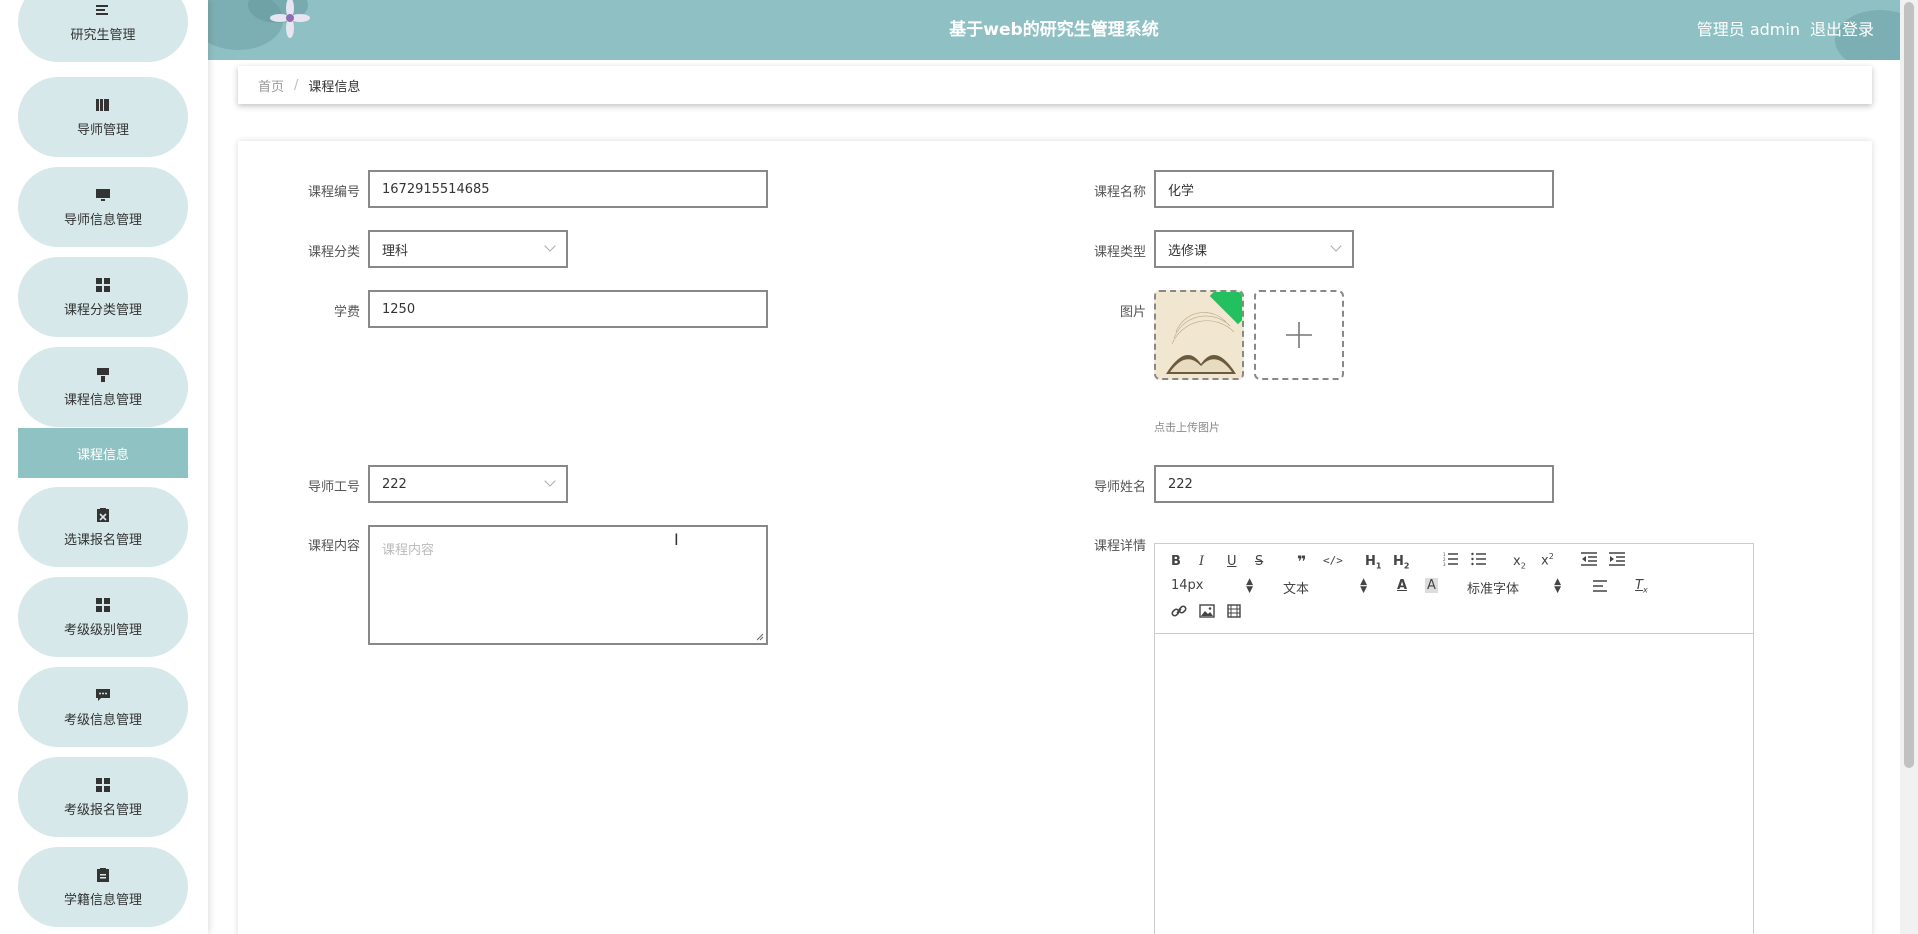 The height and width of the screenshot is (934, 1918). What do you see at coordinates (1842, 29) in the screenshot?
I see `logout-link: 退出登录` at bounding box center [1842, 29].